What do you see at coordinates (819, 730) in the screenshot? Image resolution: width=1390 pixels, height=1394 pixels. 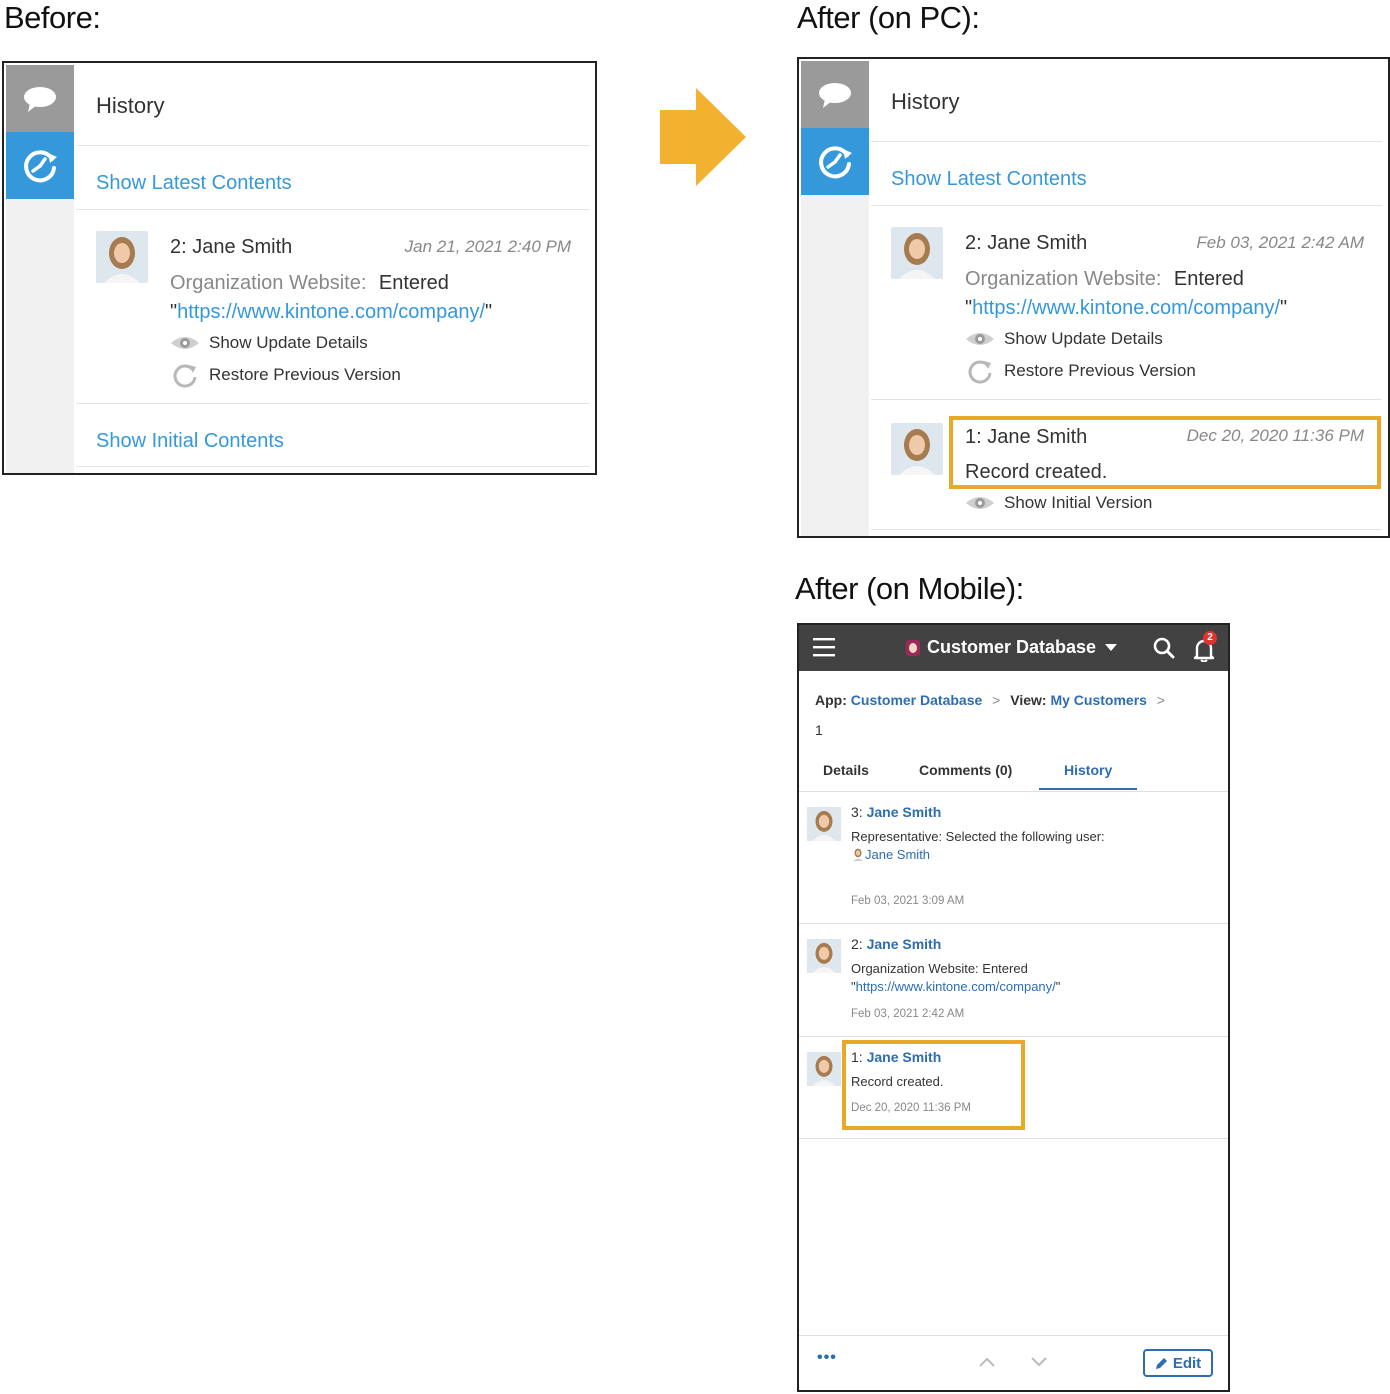 I see `record-id: 1` at bounding box center [819, 730].